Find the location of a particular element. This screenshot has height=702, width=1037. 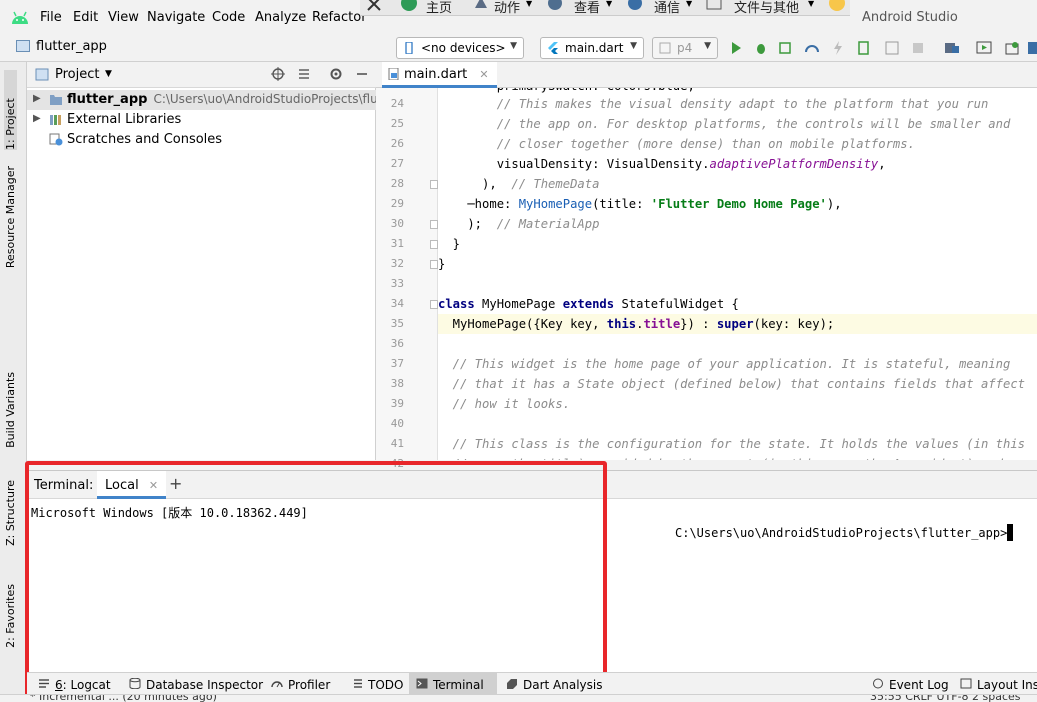

locate-icon is located at coordinates (278, 74).